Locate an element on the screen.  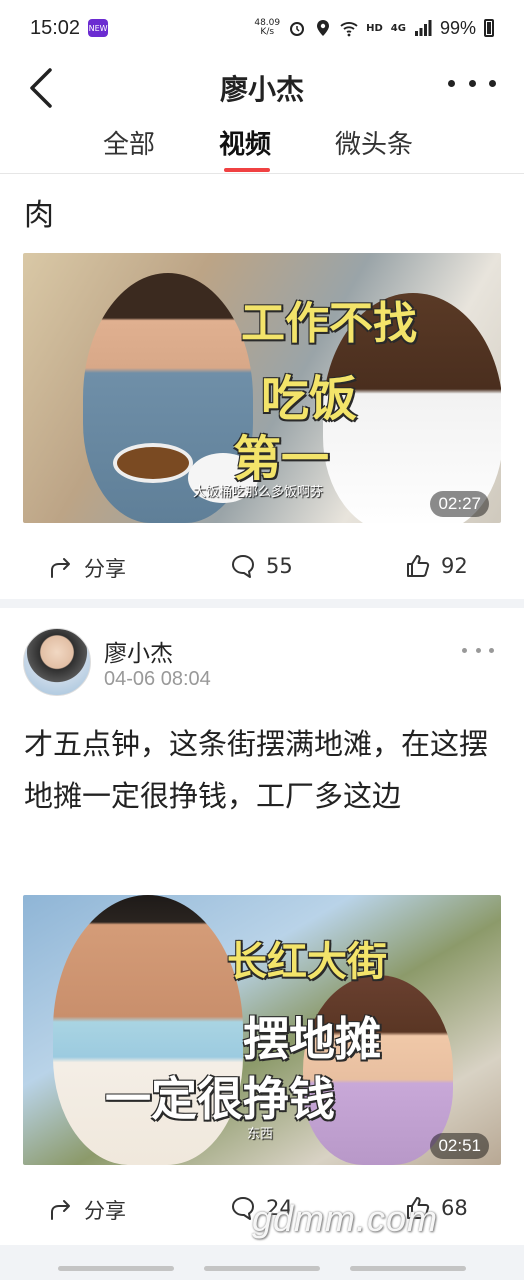
tab-video: 视频 is located at coordinates (245, 142).